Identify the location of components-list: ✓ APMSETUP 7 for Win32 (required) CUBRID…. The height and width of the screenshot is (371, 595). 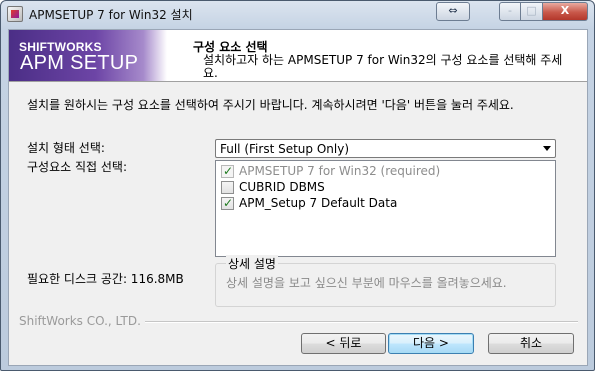
(385, 208).